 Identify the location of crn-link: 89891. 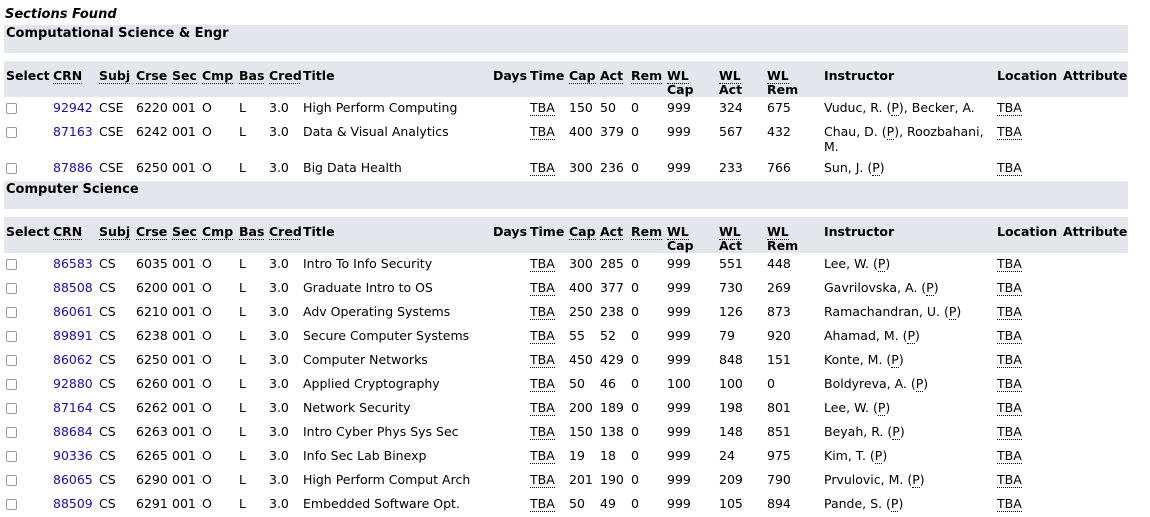
(73, 335).